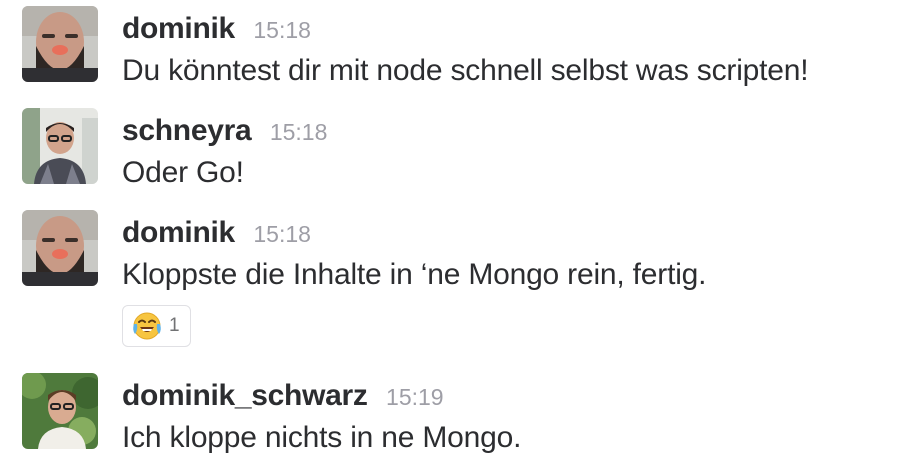  What do you see at coordinates (187, 130) in the screenshot?
I see `author-name: schneyra` at bounding box center [187, 130].